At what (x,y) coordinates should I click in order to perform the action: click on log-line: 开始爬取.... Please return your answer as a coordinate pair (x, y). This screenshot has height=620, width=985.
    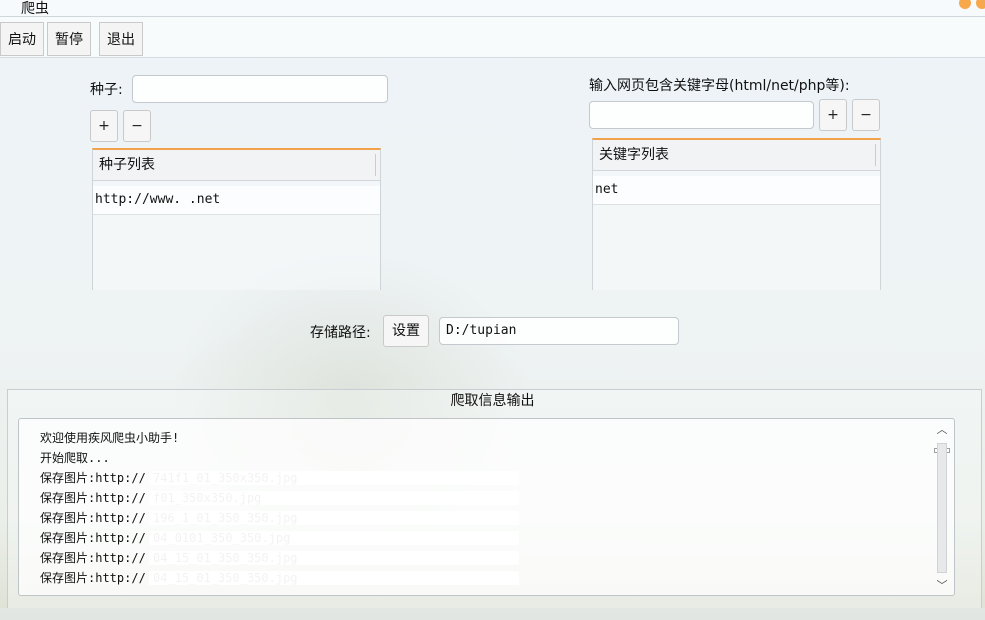
    Looking at the image, I should click on (75, 458).